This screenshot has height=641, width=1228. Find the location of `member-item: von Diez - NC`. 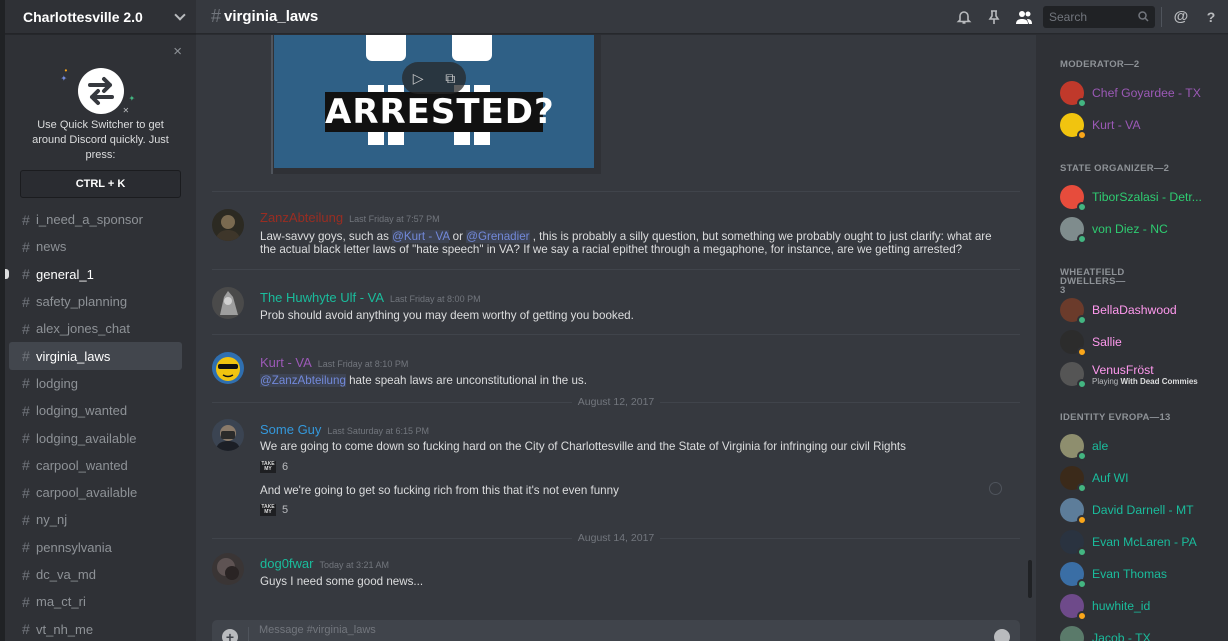

member-item: von Diez - NC is located at coordinates (1144, 229).